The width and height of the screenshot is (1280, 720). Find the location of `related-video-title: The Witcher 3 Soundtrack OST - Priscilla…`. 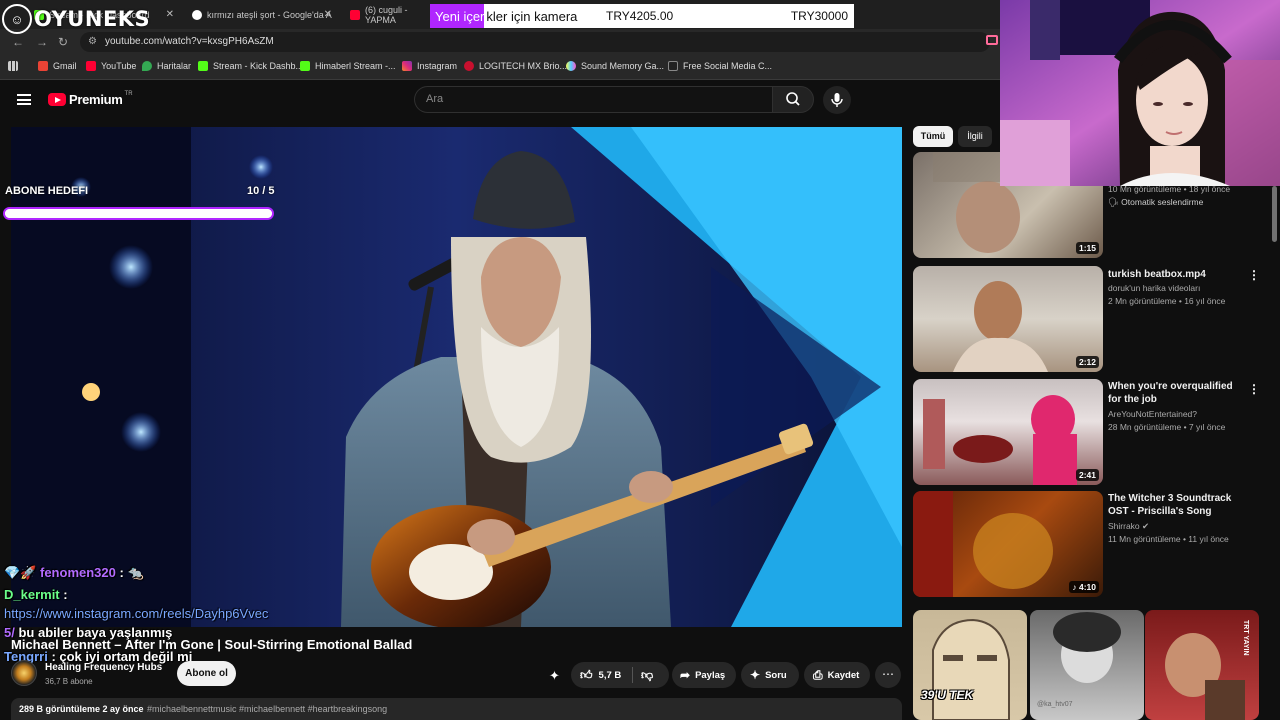

related-video-title: The Witcher 3 Soundtrack OST - Priscilla… is located at coordinates (1175, 505).